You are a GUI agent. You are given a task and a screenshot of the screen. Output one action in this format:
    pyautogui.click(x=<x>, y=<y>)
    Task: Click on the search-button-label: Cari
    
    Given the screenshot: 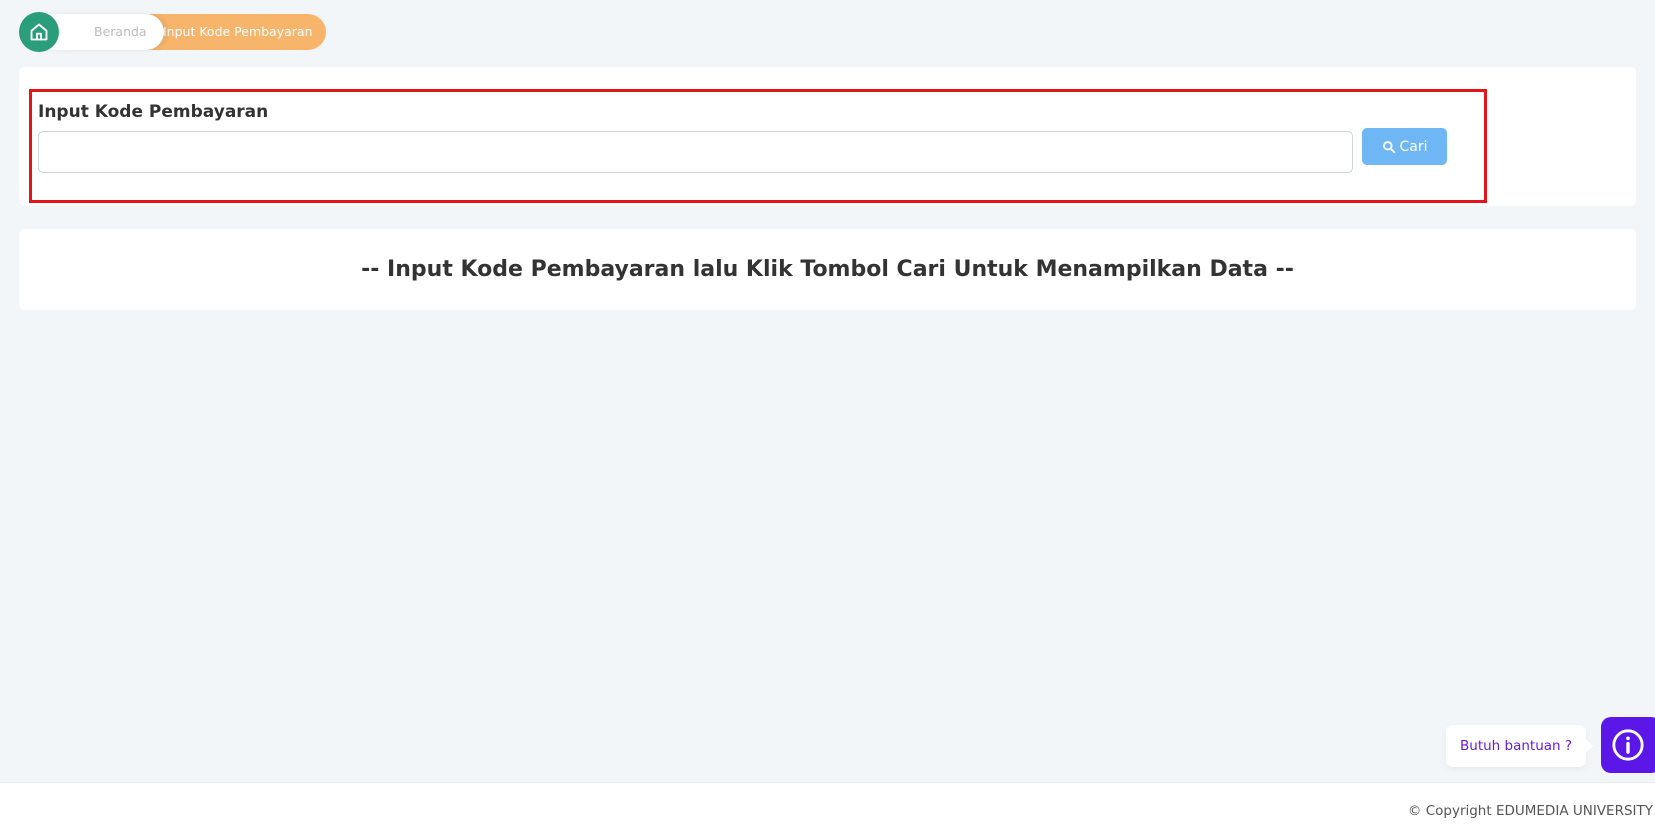 What is the action you would take?
    pyautogui.click(x=1413, y=146)
    